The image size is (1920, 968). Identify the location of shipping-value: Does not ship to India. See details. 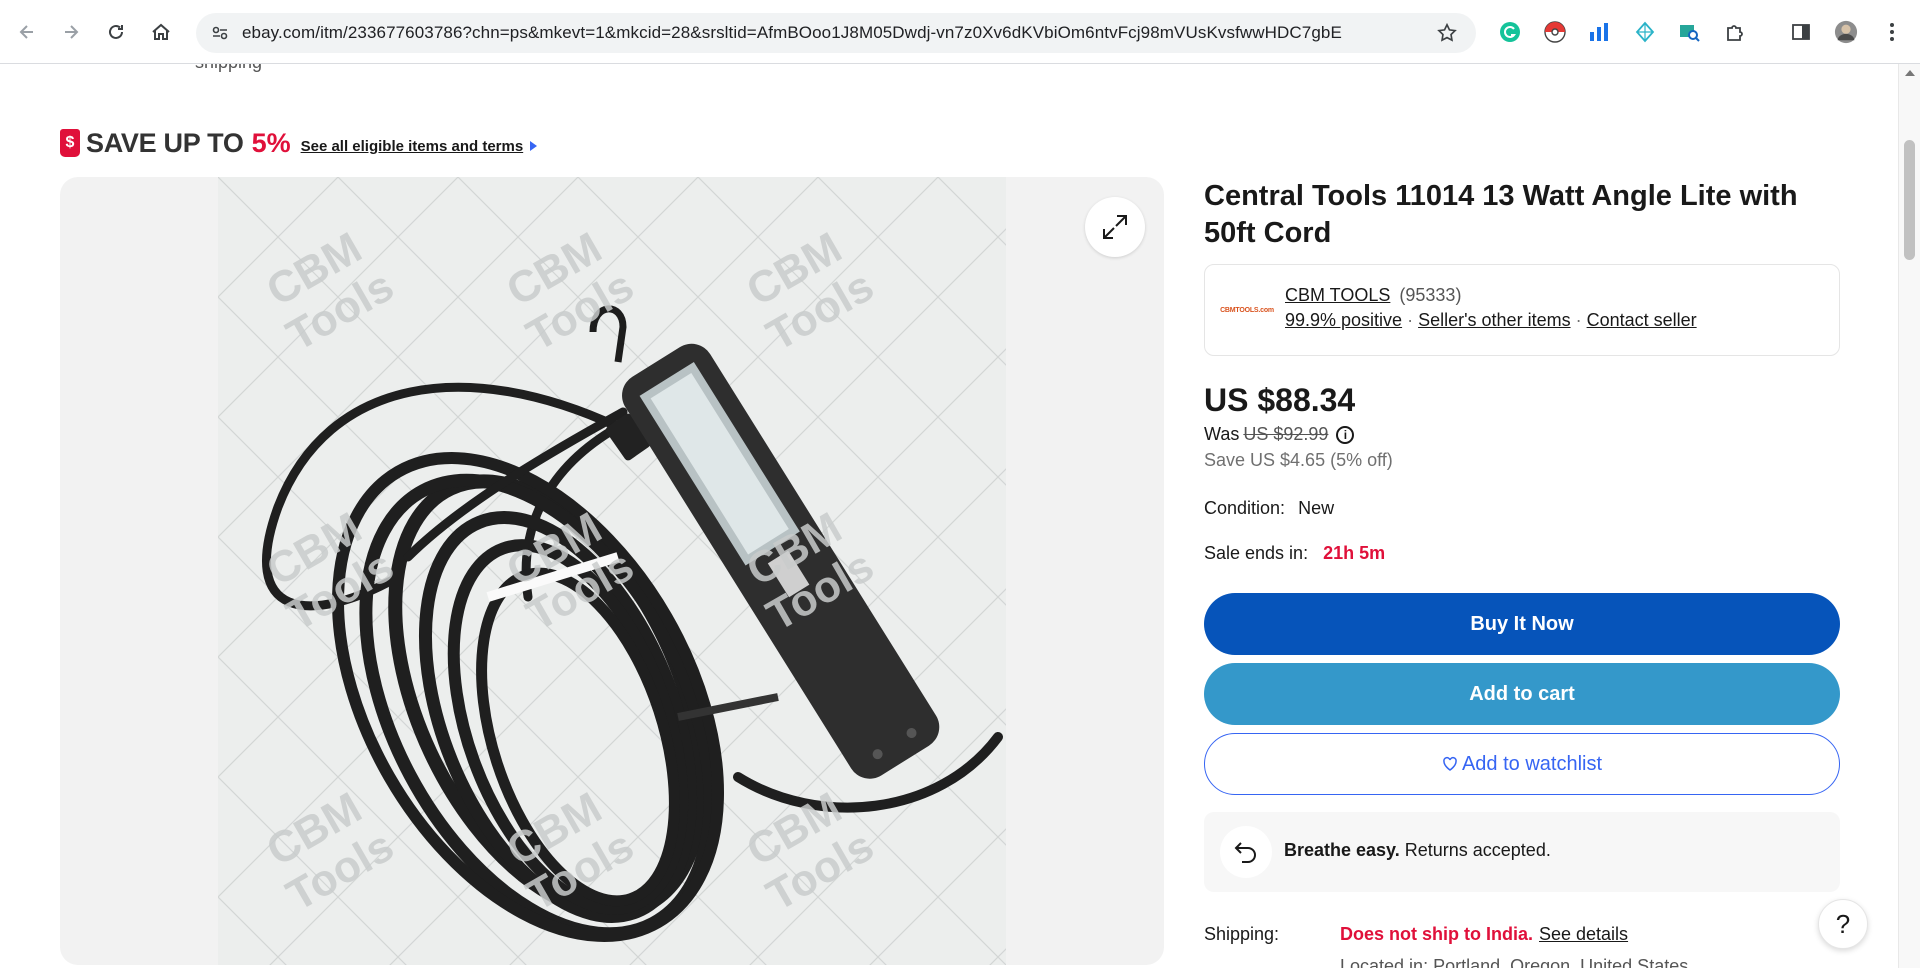
(1484, 934).